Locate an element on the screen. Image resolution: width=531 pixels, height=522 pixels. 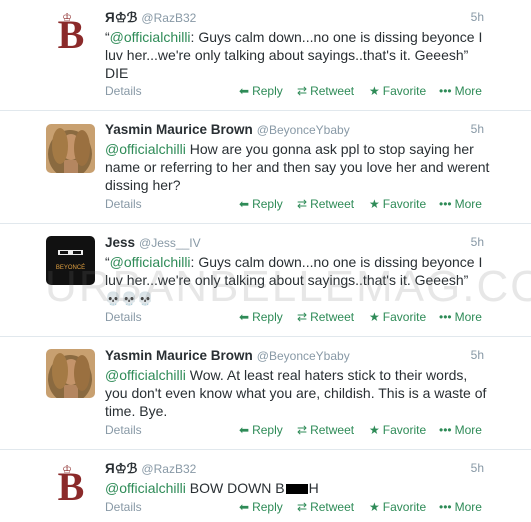
censor-bar is located at coordinates (296, 489).